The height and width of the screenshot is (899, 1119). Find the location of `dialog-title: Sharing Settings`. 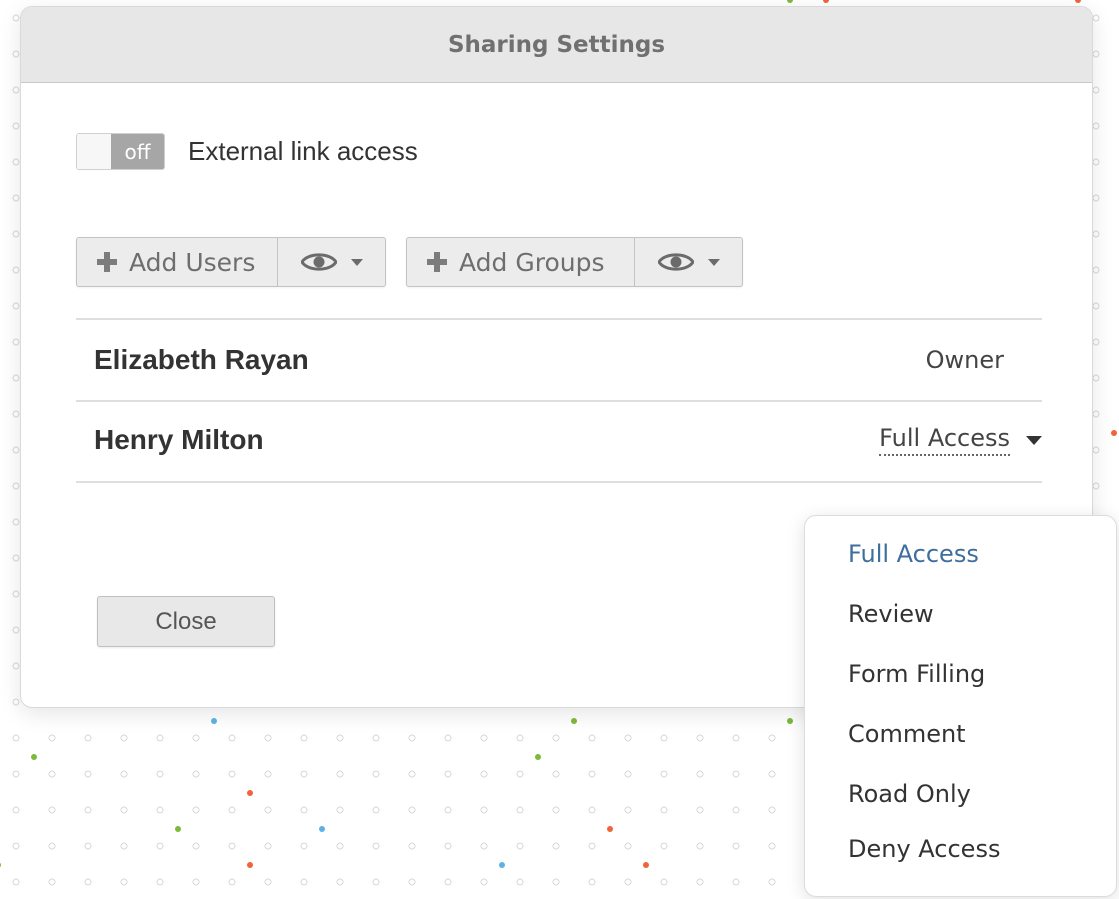

dialog-title: Sharing Settings is located at coordinates (556, 44).